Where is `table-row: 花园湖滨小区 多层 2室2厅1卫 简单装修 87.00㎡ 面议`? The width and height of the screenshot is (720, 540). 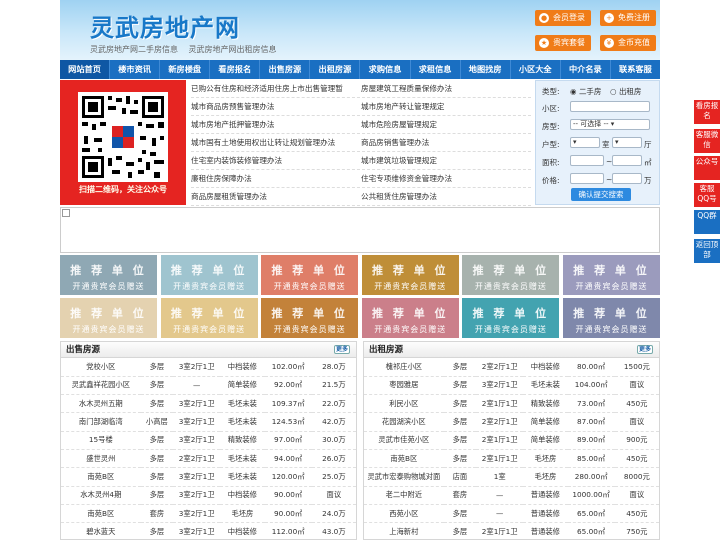
table-row: 花园湖滨小区 多层 2室2厅1卫 简单装修 87.00㎡ 面议 is located at coordinates (511, 422).